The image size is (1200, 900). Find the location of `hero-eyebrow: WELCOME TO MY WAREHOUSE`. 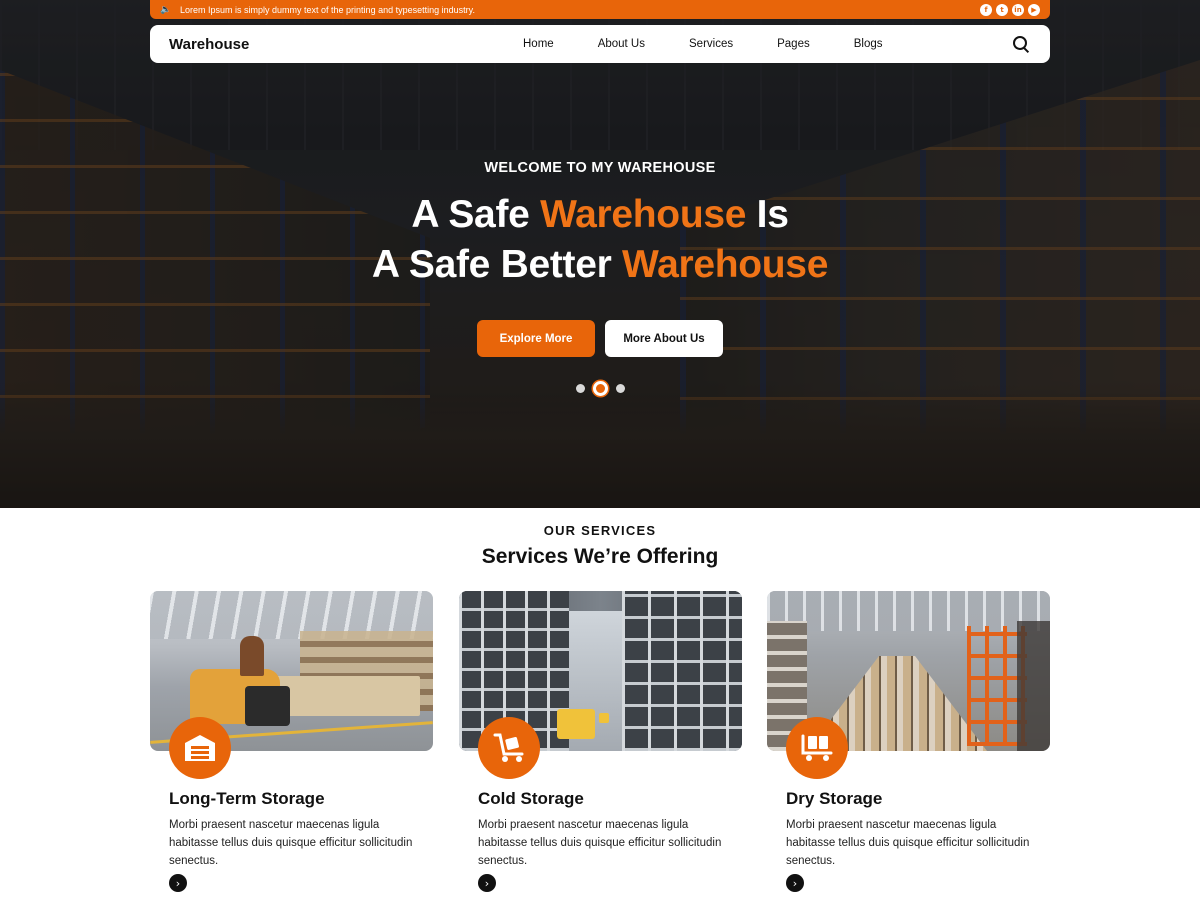

hero-eyebrow: WELCOME TO MY WAREHOUSE is located at coordinates (600, 168).